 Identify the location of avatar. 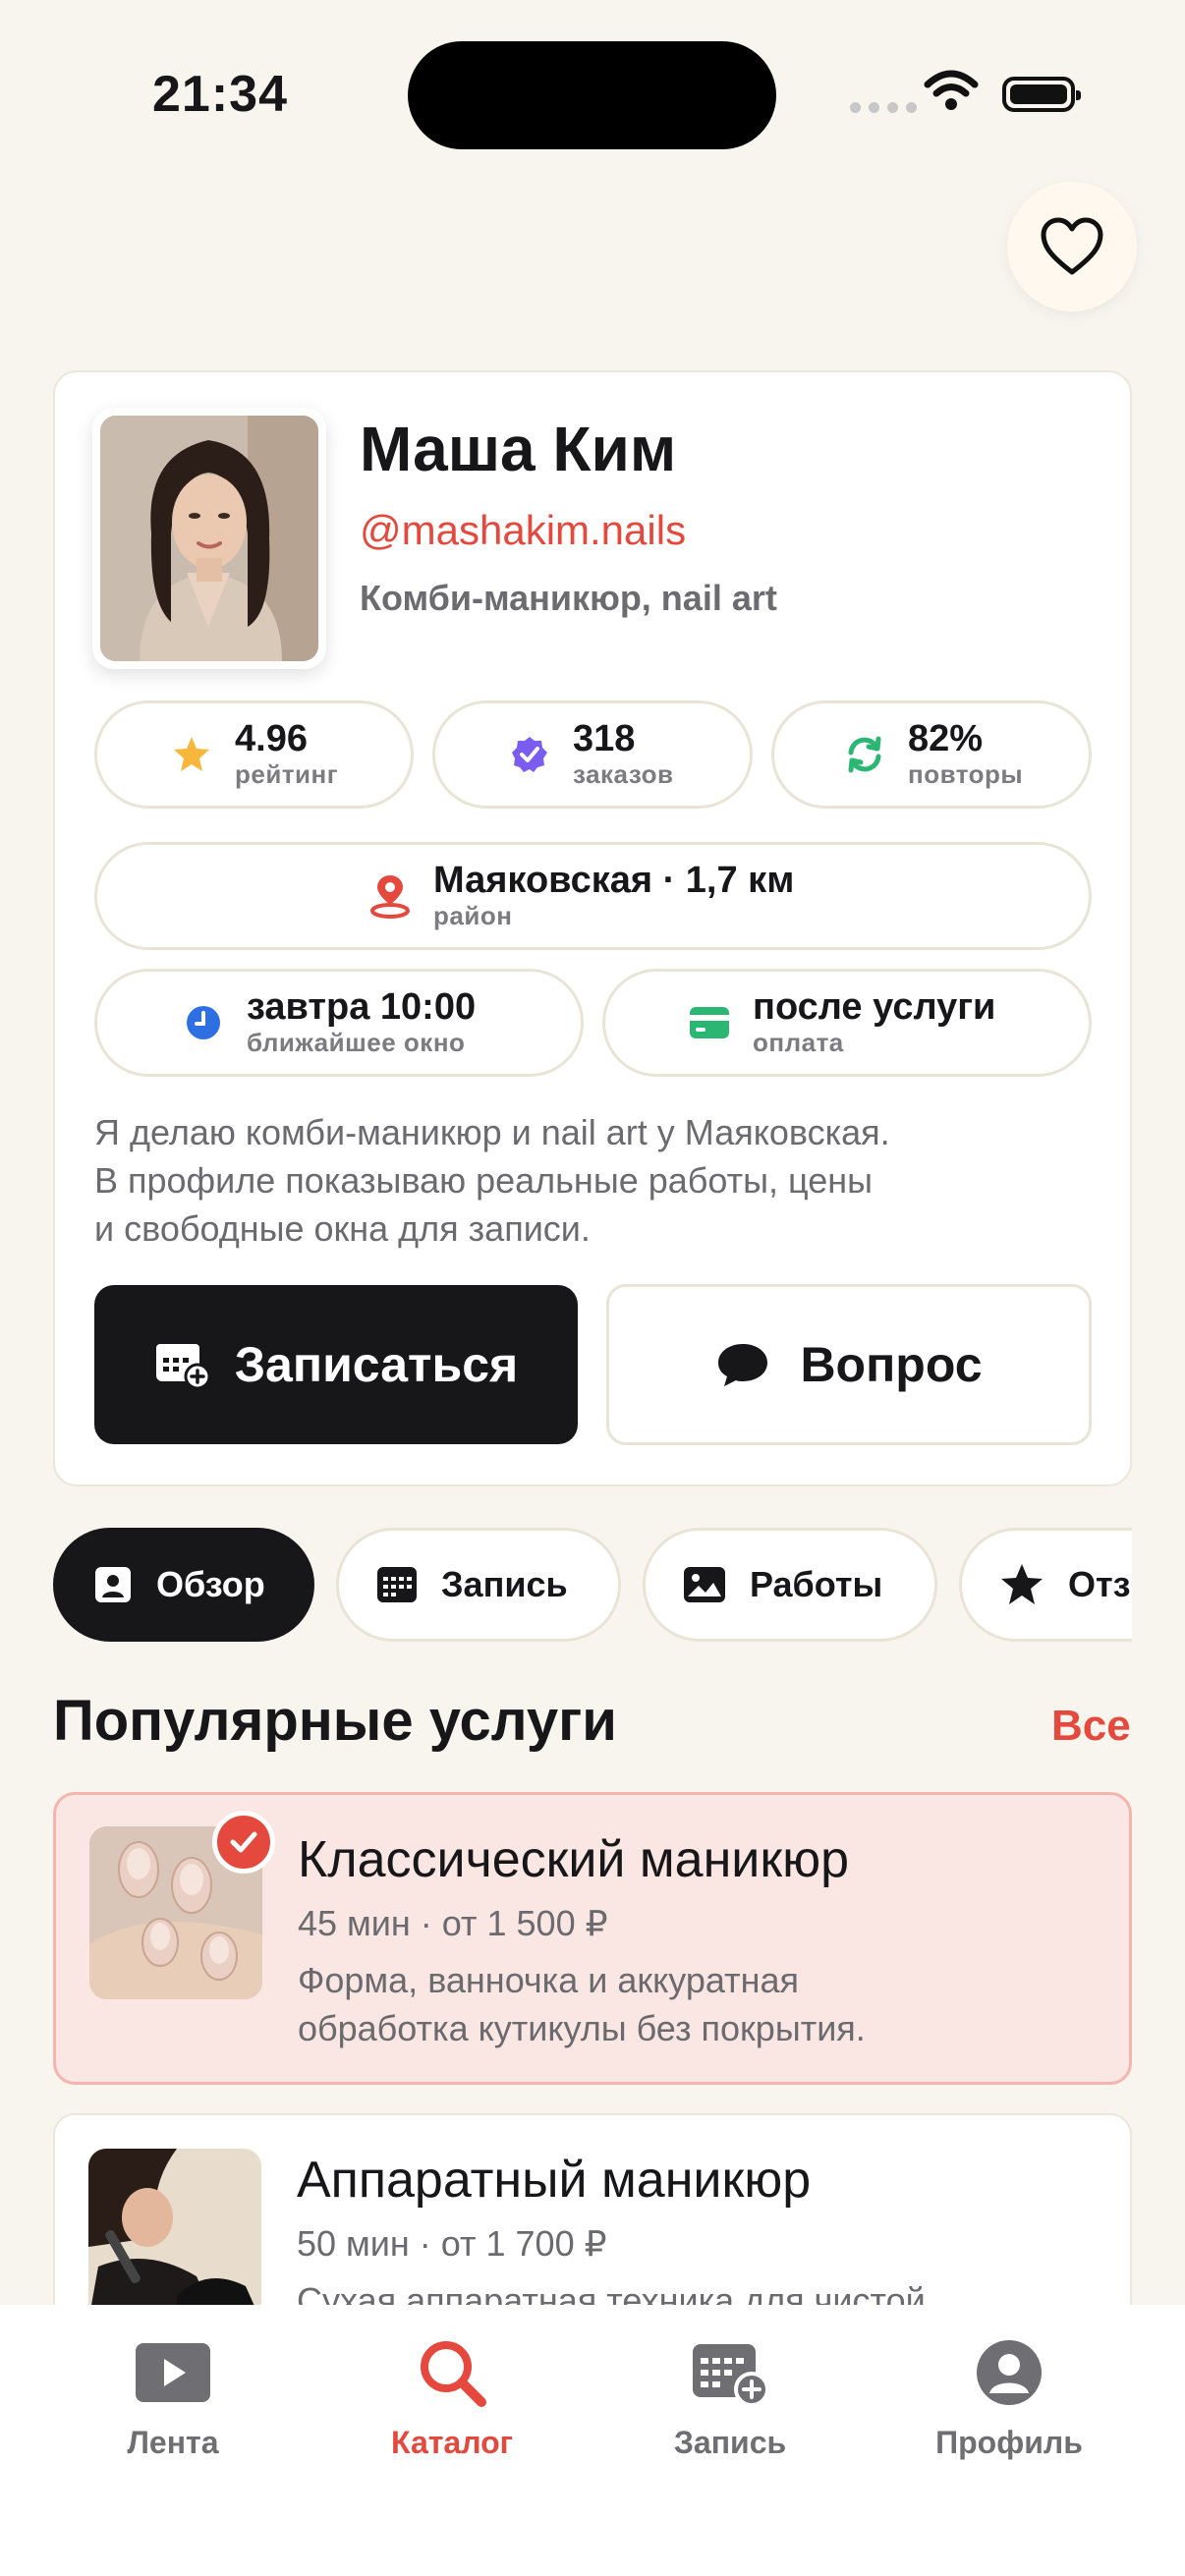
(209, 538).